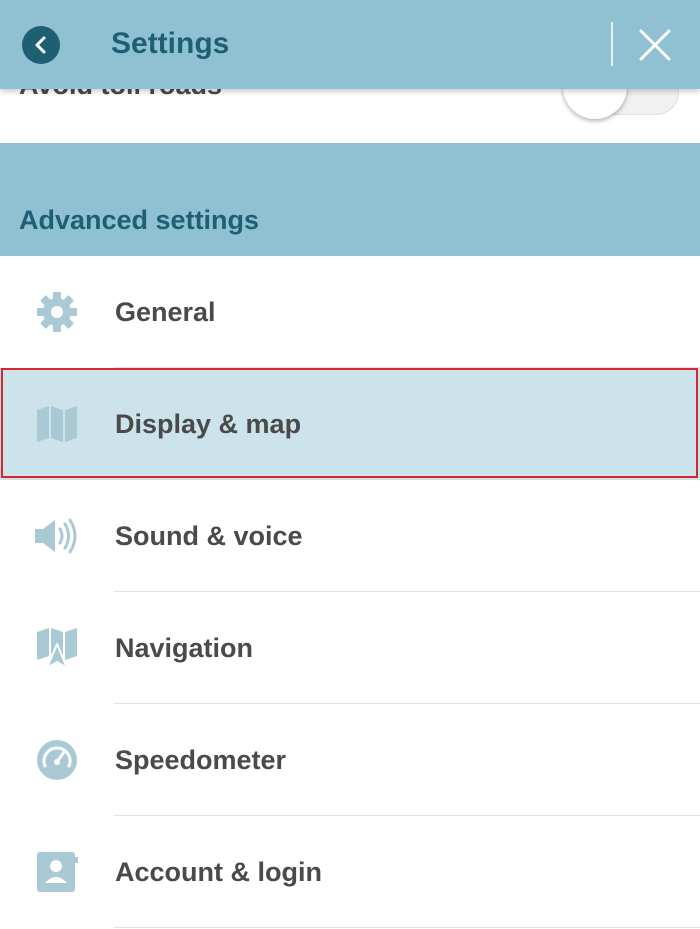 This screenshot has width=700, height=929. Describe the element at coordinates (350, 424) in the screenshot. I see `menu-item-display-map: Display & map` at that location.